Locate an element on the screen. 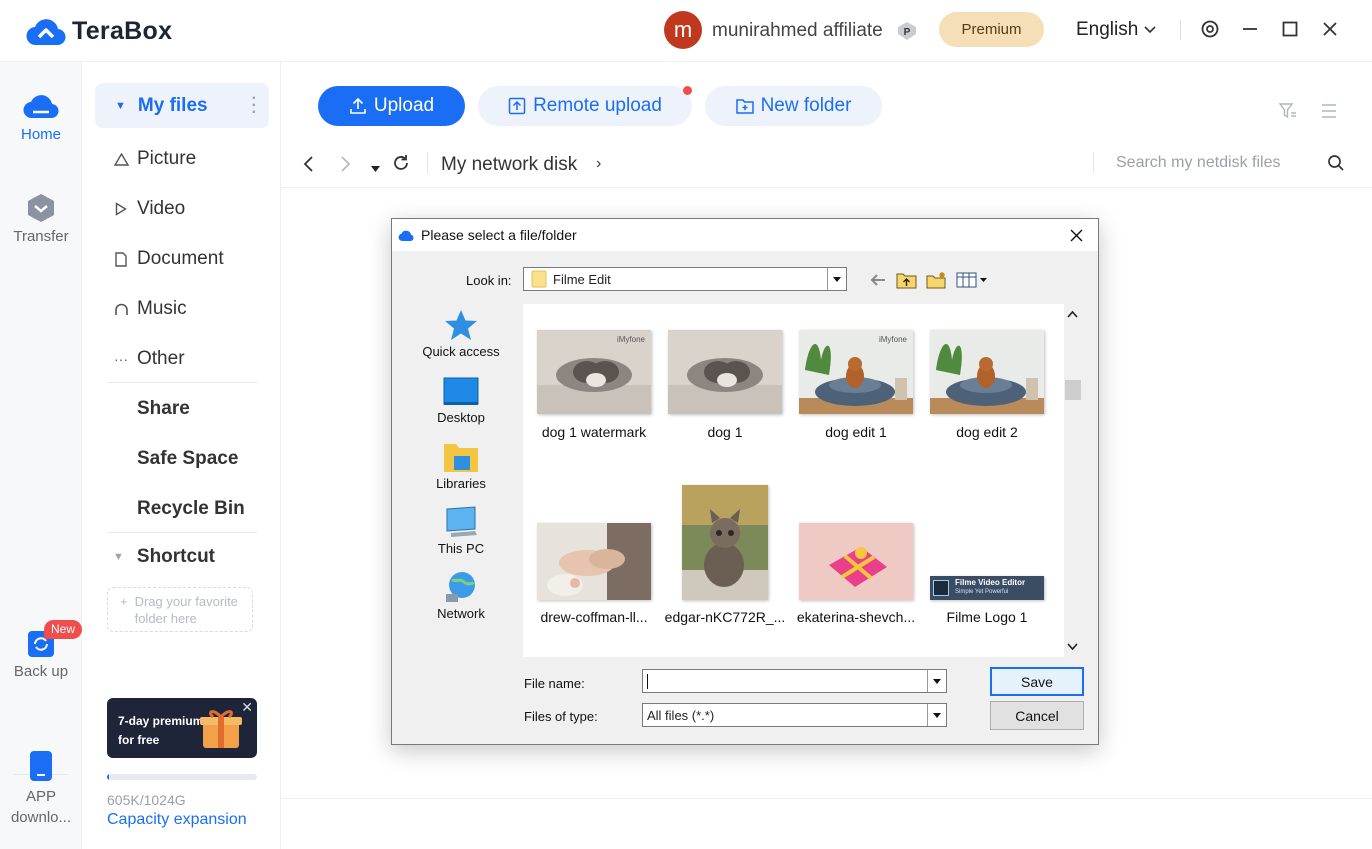  place-network: Network is located at coordinates (461, 595).